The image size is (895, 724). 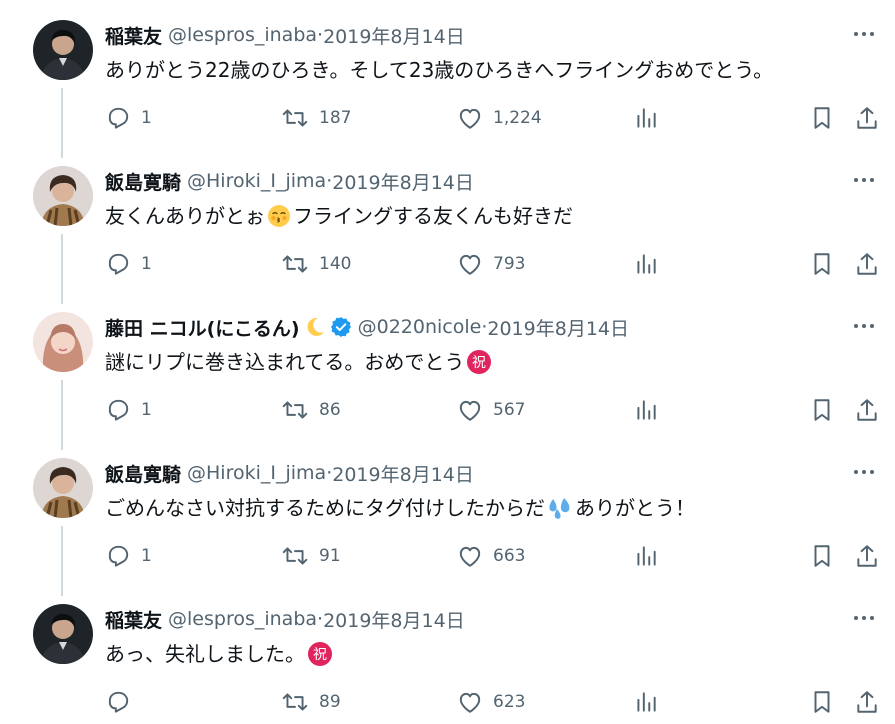 I want to click on sweat-droplets-emoji-icon, so click(x=560, y=508).